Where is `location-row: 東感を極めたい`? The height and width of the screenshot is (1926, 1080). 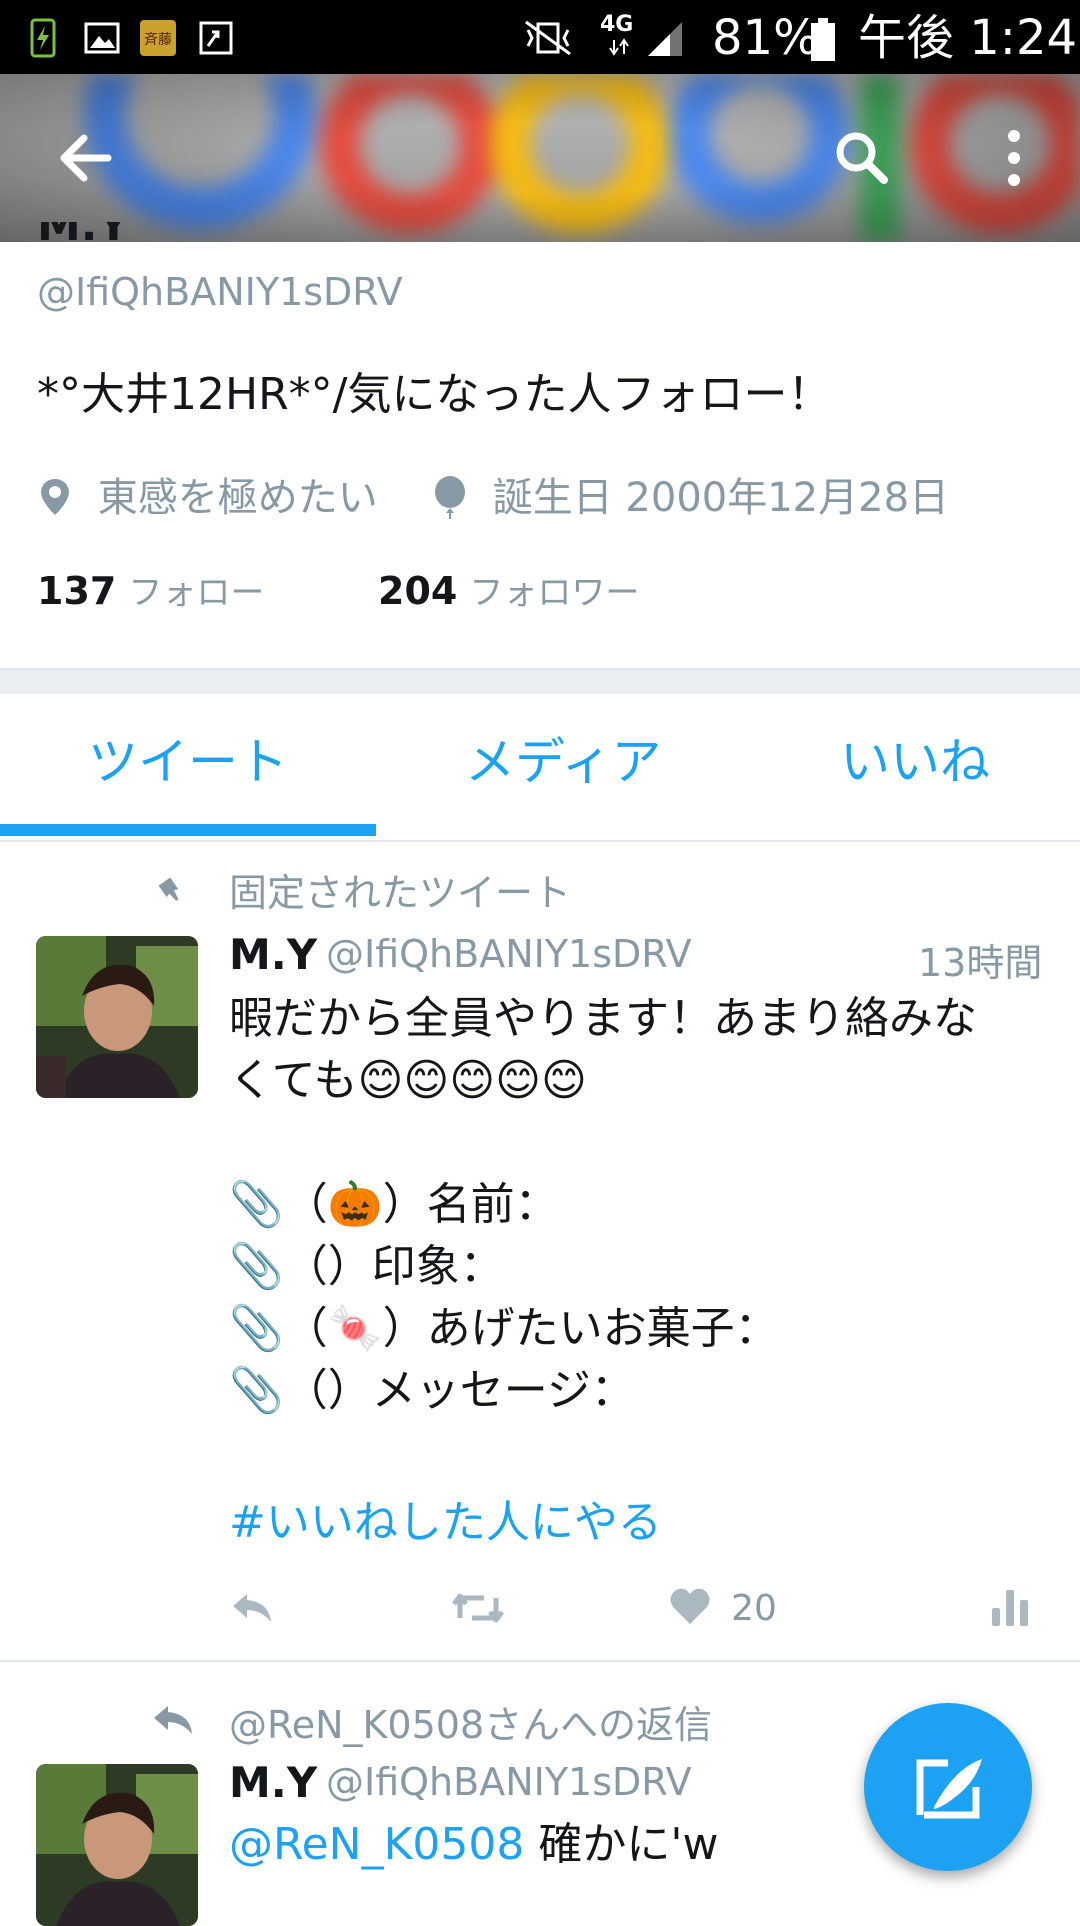
location-row: 東感を極めたい is located at coordinates (207, 494).